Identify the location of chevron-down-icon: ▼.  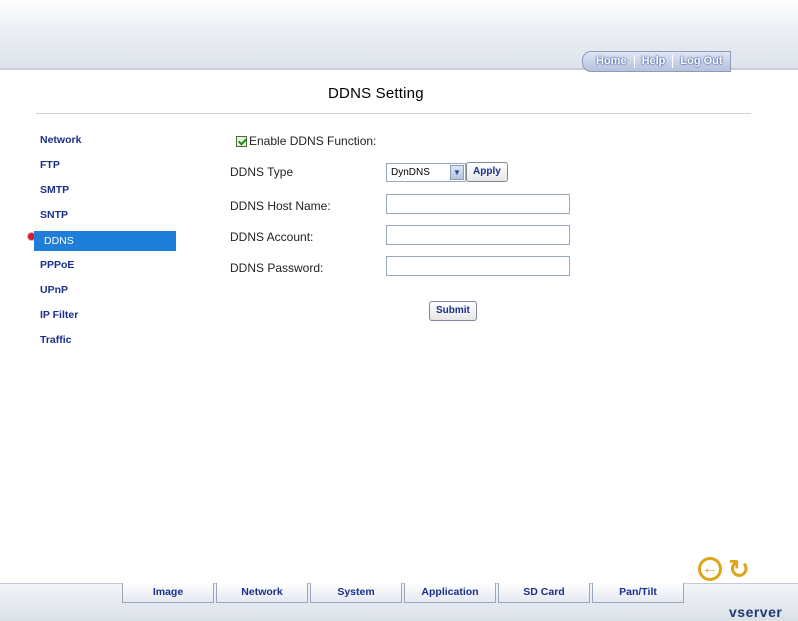
(457, 172).